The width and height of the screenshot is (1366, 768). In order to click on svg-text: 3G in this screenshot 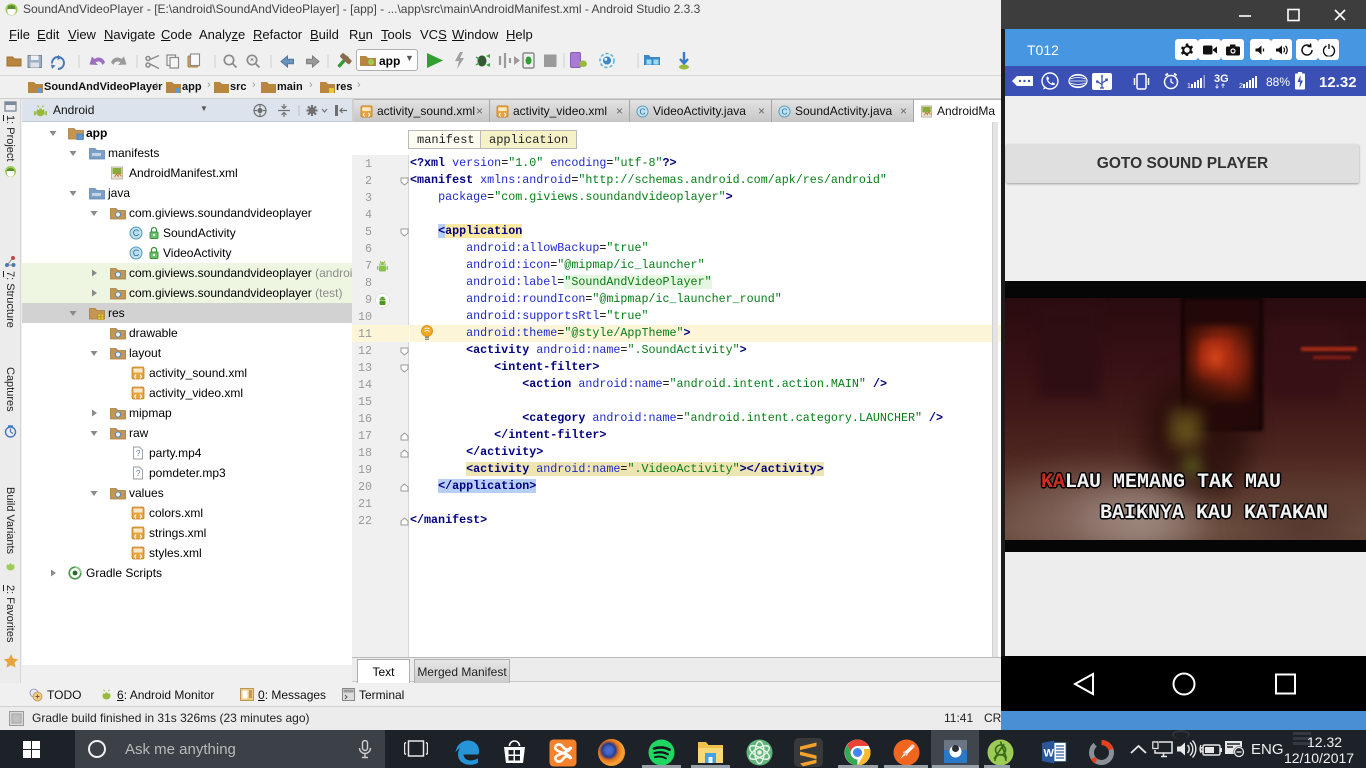, I will do `click(1221, 79)`.